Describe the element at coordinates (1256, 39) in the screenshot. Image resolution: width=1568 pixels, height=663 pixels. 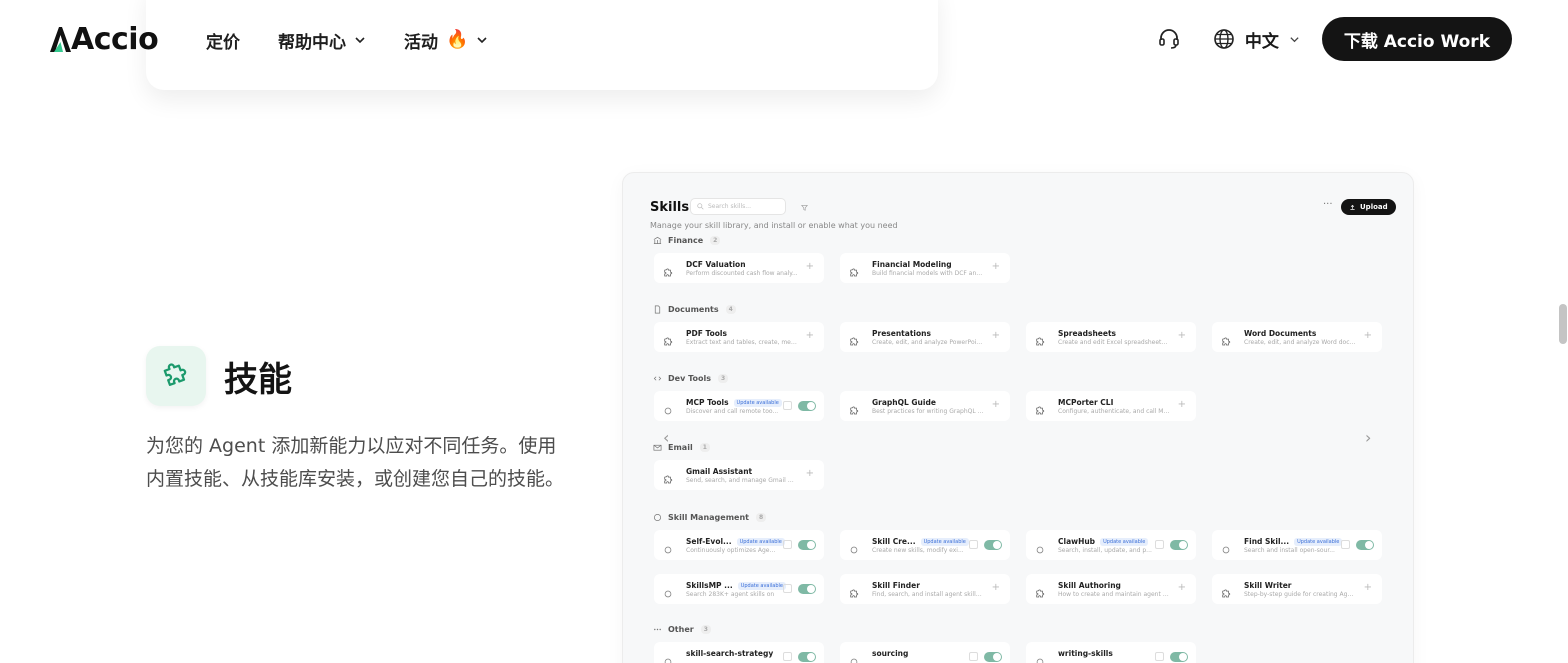
I see `language-selector: 中文` at that location.